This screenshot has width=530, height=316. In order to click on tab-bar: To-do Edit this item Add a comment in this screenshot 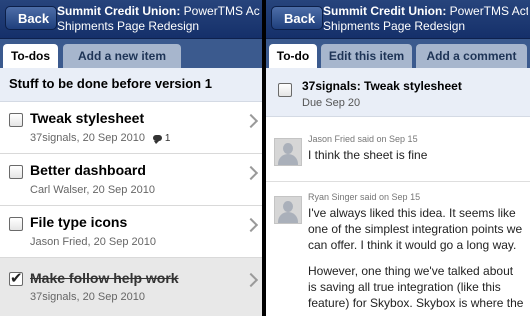, I will do `click(398, 53)`.